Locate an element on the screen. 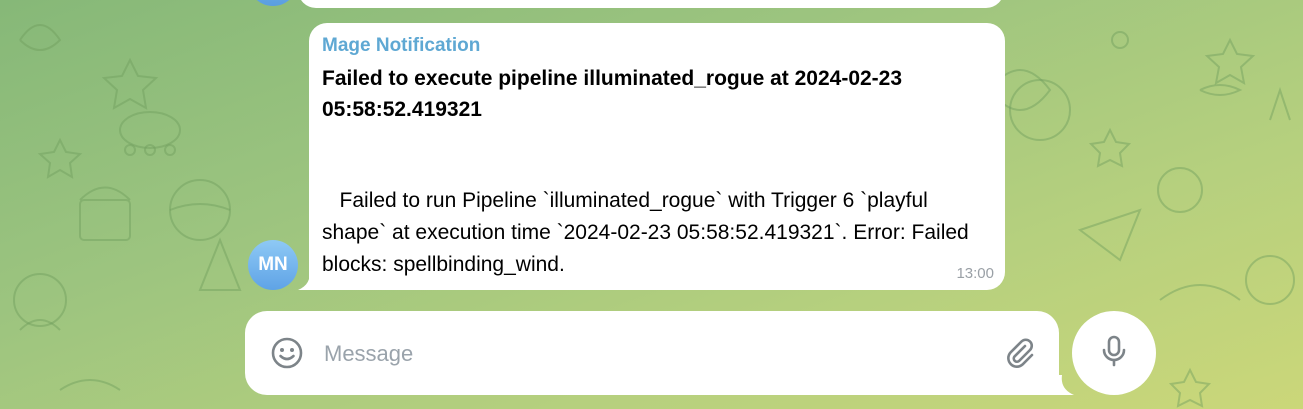 The height and width of the screenshot is (409, 1303). previous-message-bubble is located at coordinates (651, 4).